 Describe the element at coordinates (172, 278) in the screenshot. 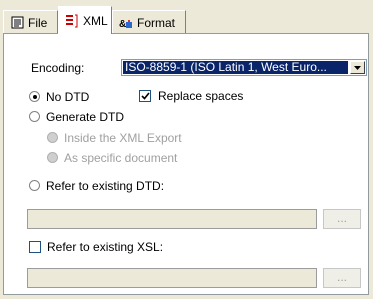

I see `xsl-path-input` at that location.